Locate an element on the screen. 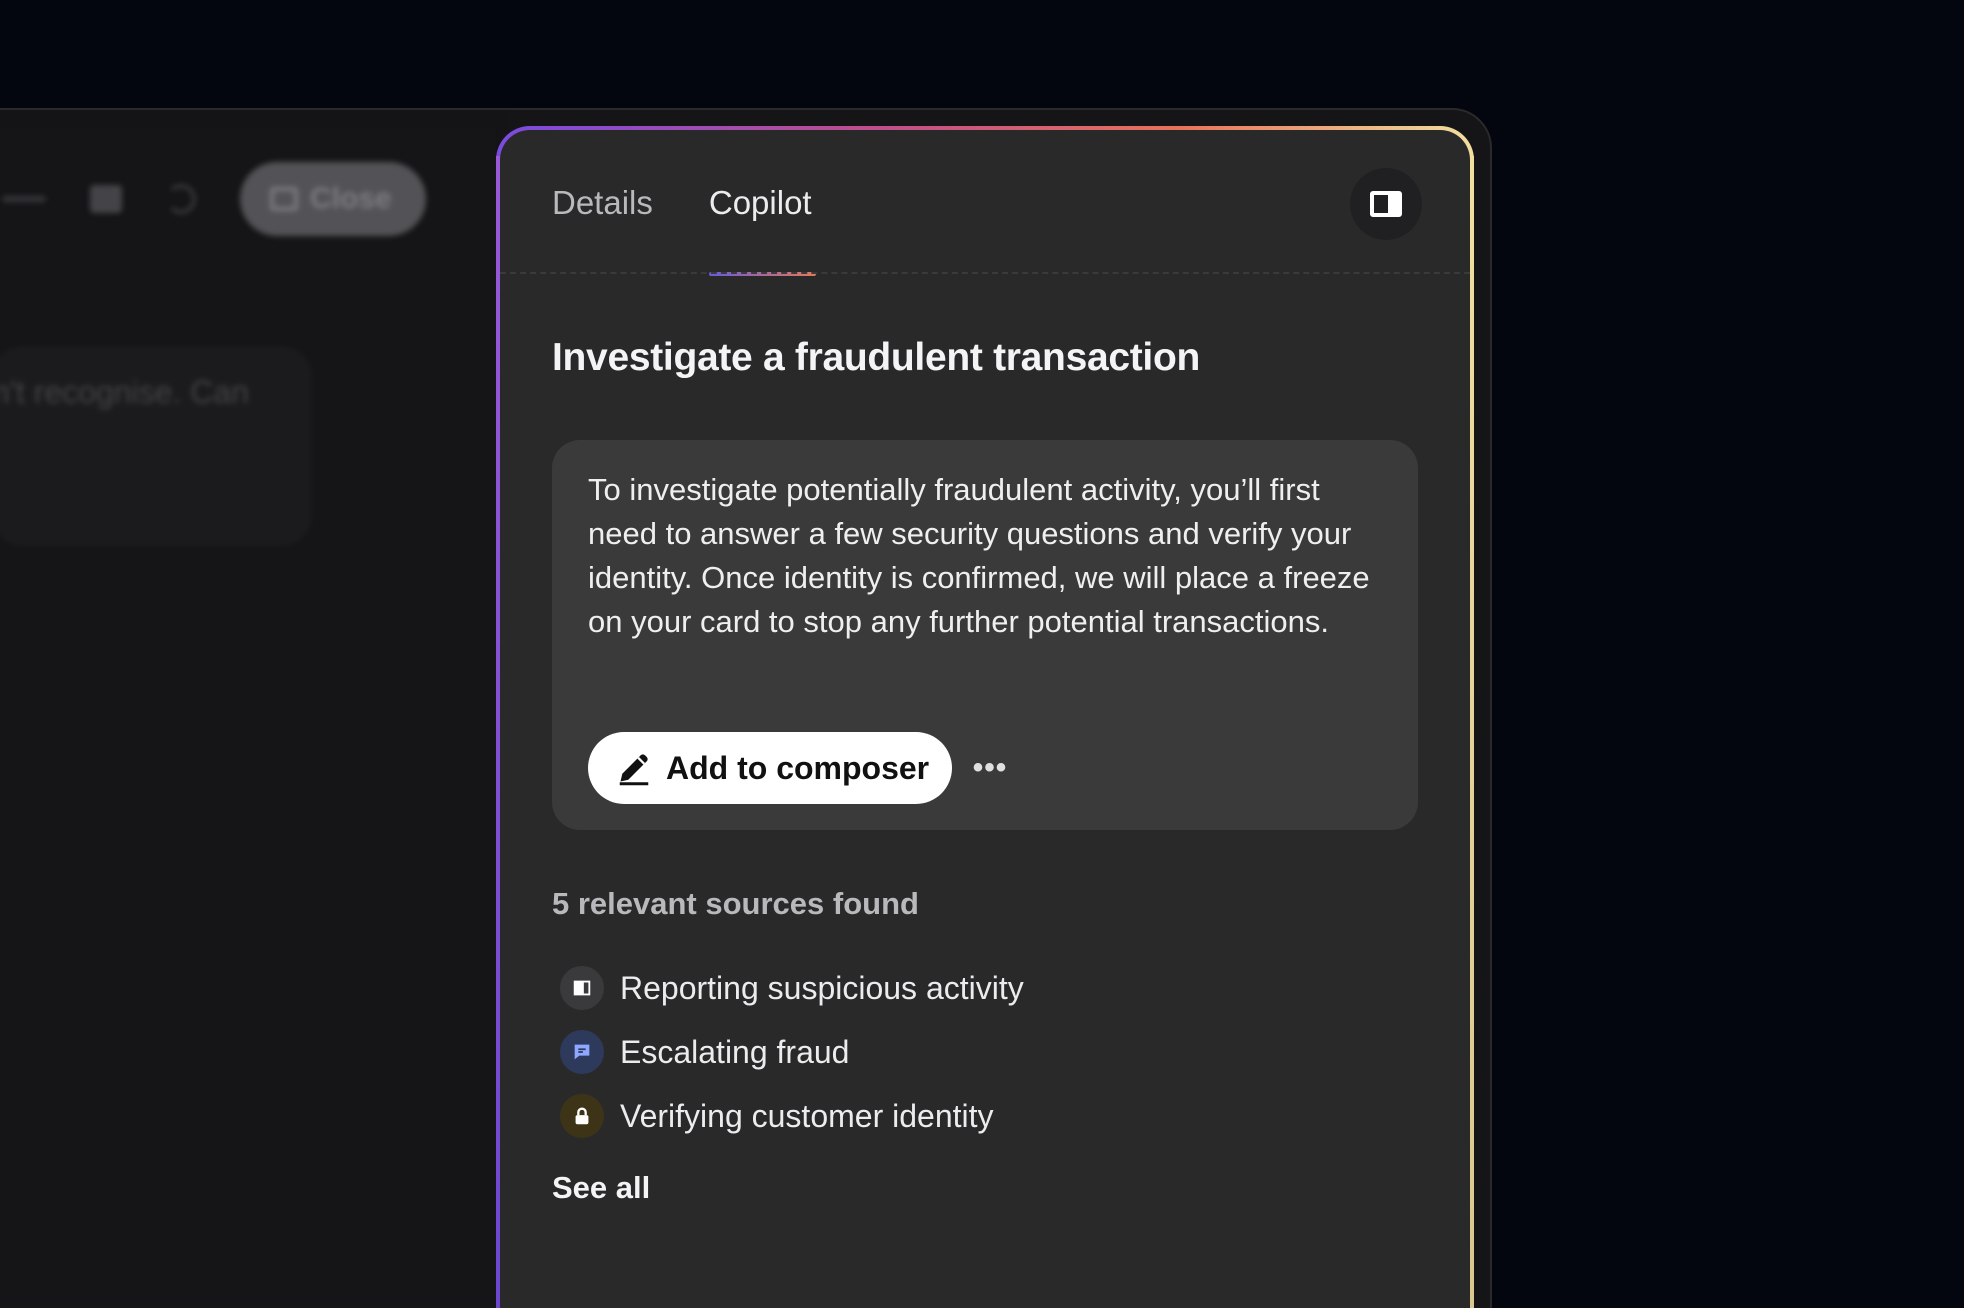 The width and height of the screenshot is (1964, 1308). sidebar-toggle-icon is located at coordinates (1386, 204).